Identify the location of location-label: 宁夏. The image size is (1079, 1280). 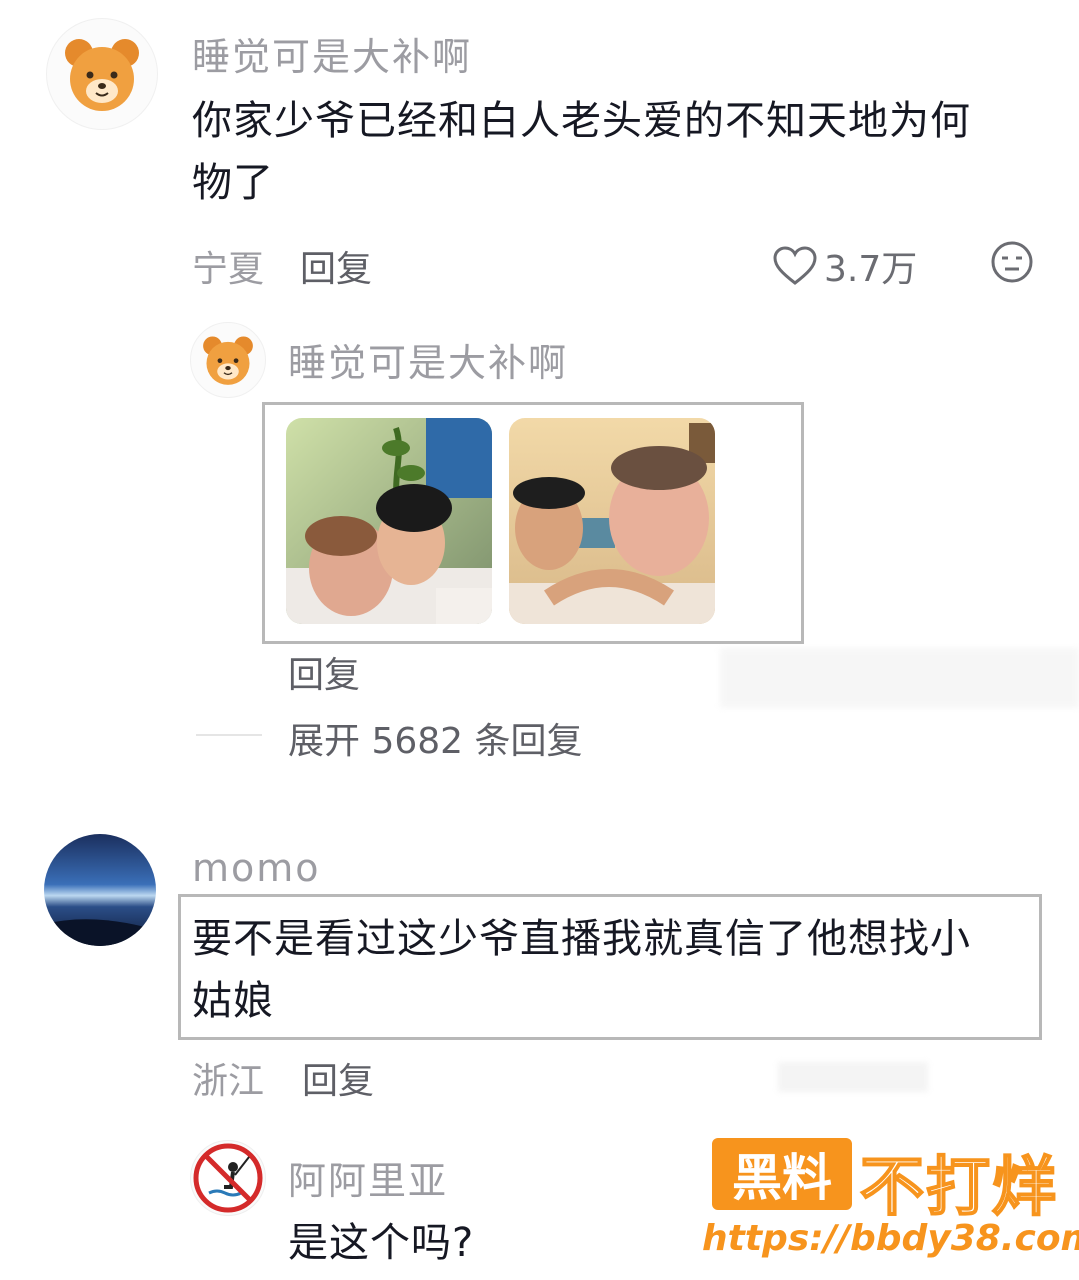
(228, 269).